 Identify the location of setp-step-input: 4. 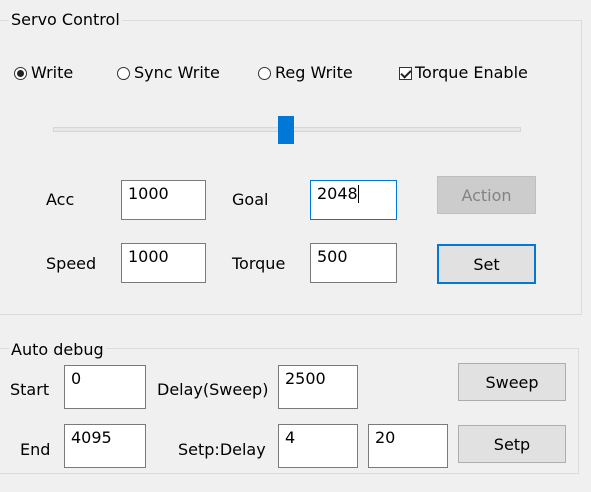
(318, 446).